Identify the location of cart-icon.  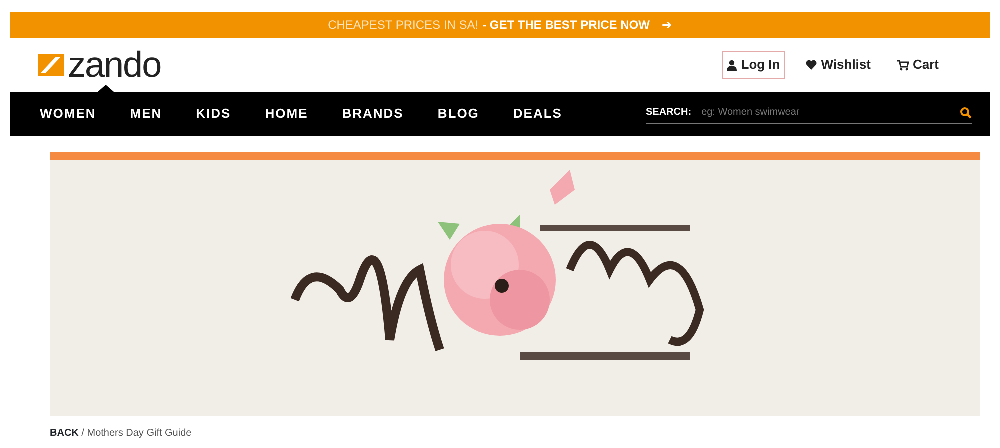
(902, 65).